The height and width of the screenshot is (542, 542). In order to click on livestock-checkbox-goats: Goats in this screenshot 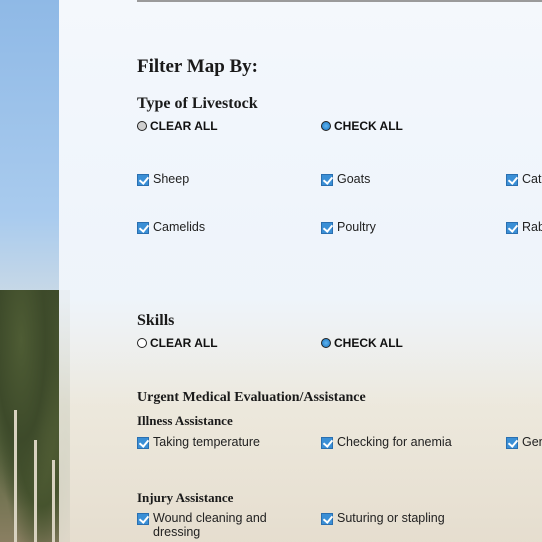, I will do `click(345, 179)`.